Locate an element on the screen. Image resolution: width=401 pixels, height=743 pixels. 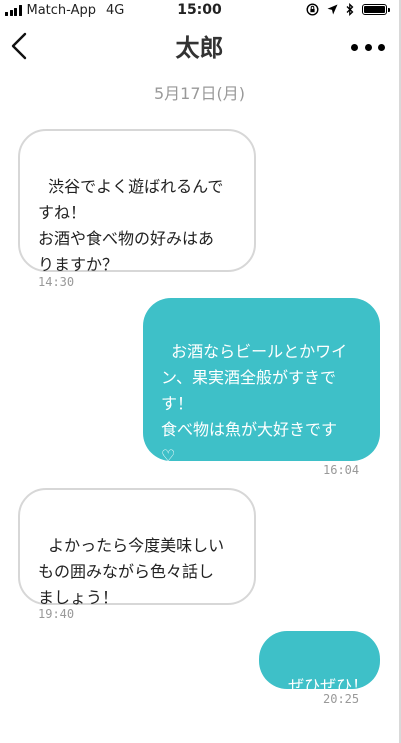
nav-bar: 太郎 is located at coordinates (199, 44).